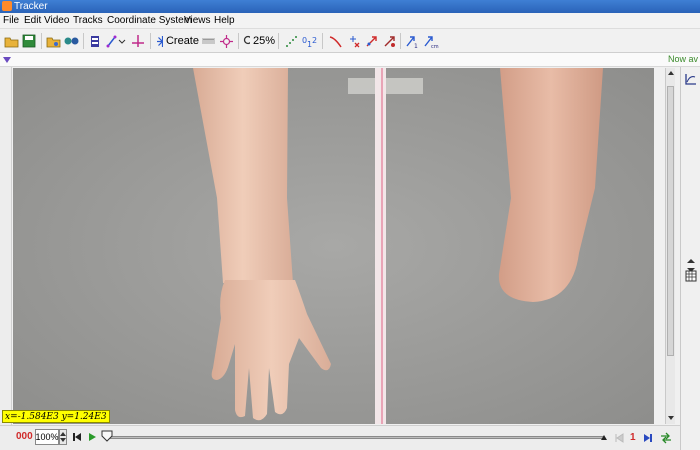 Image resolution: width=700 pixels, height=450 pixels. What do you see at coordinates (354, 437) in the screenshot?
I see `frame-slider` at bounding box center [354, 437].